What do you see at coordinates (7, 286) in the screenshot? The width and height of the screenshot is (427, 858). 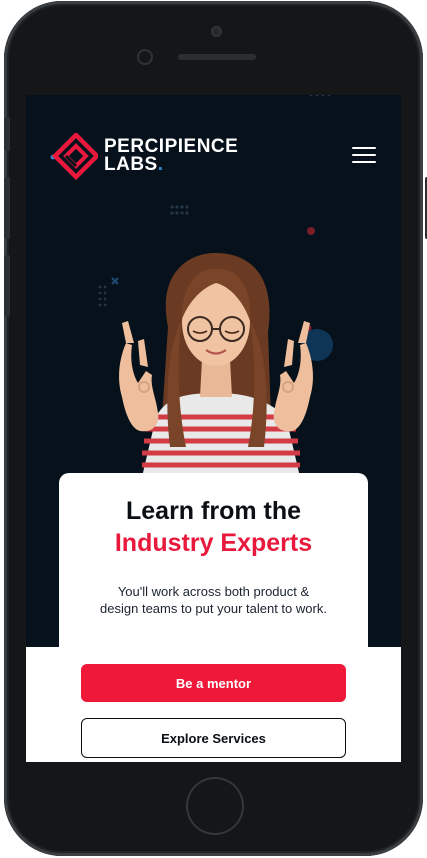 I see `volume-down-button` at bounding box center [7, 286].